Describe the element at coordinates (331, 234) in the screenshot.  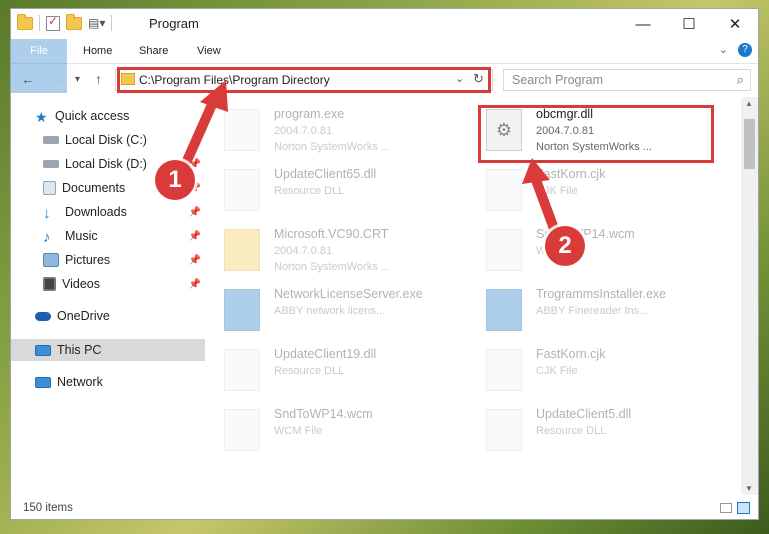
I see `file-name: Microsoft.VC90.CRT` at that location.